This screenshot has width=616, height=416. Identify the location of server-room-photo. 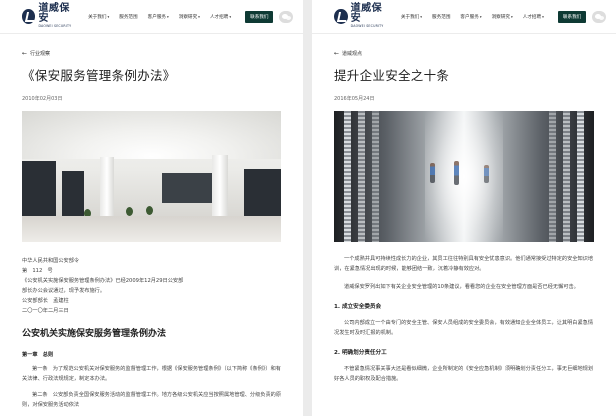
(464, 176).